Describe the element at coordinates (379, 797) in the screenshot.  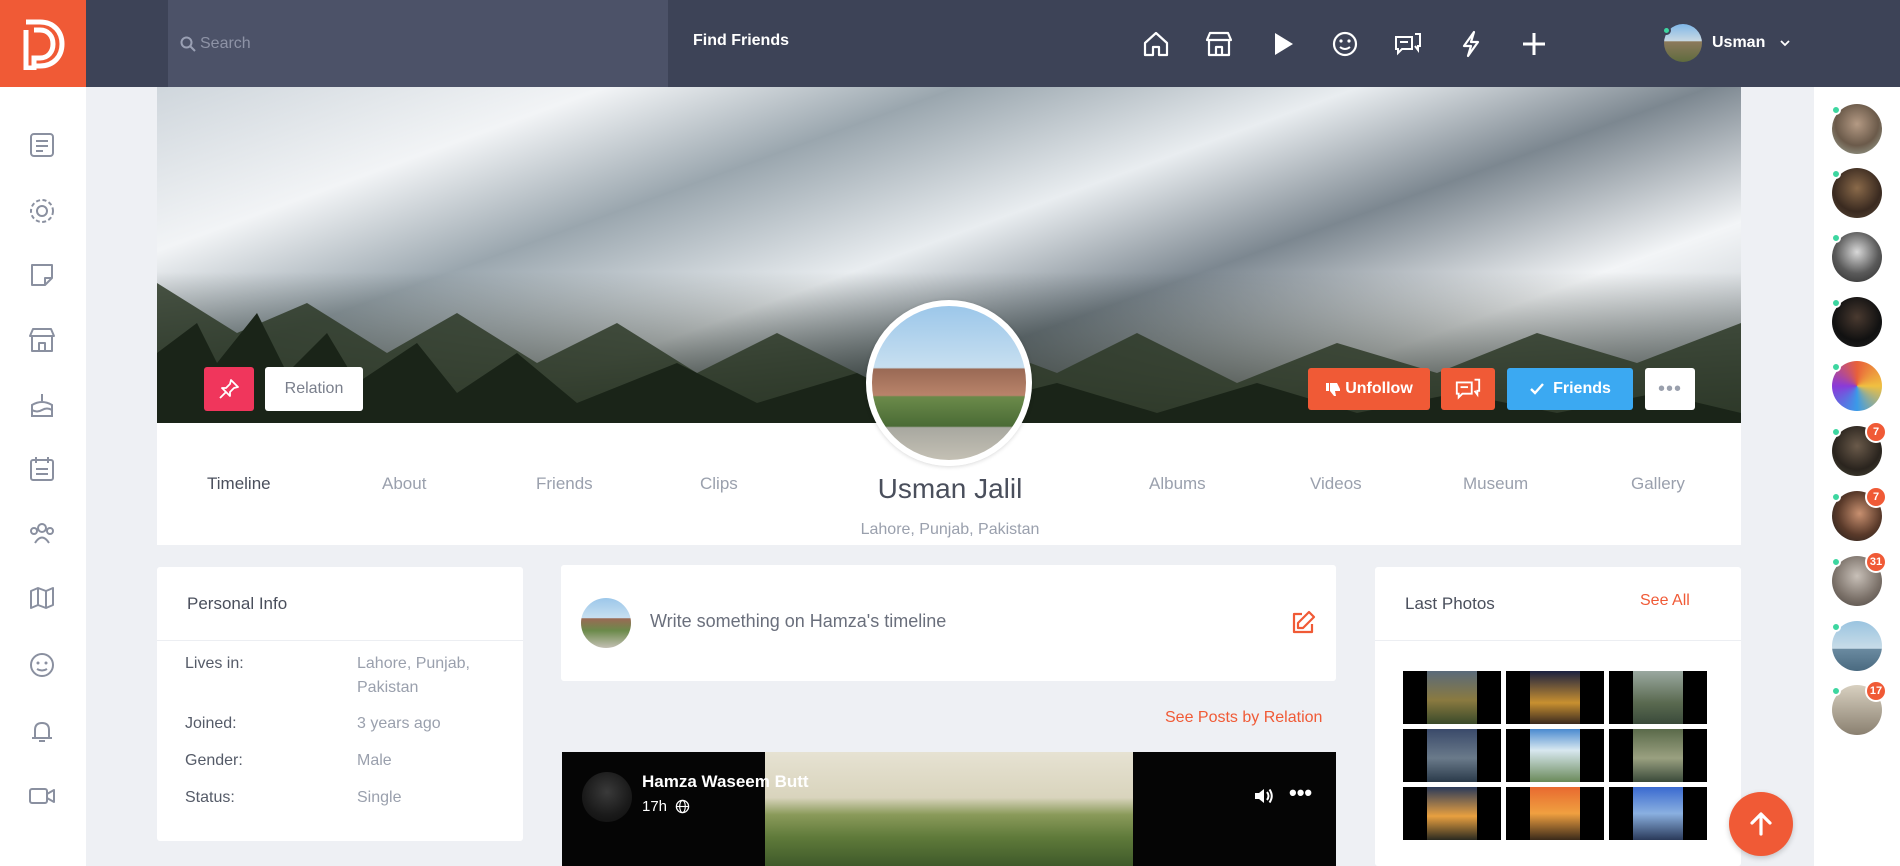
I see `info-value: Single` at that location.